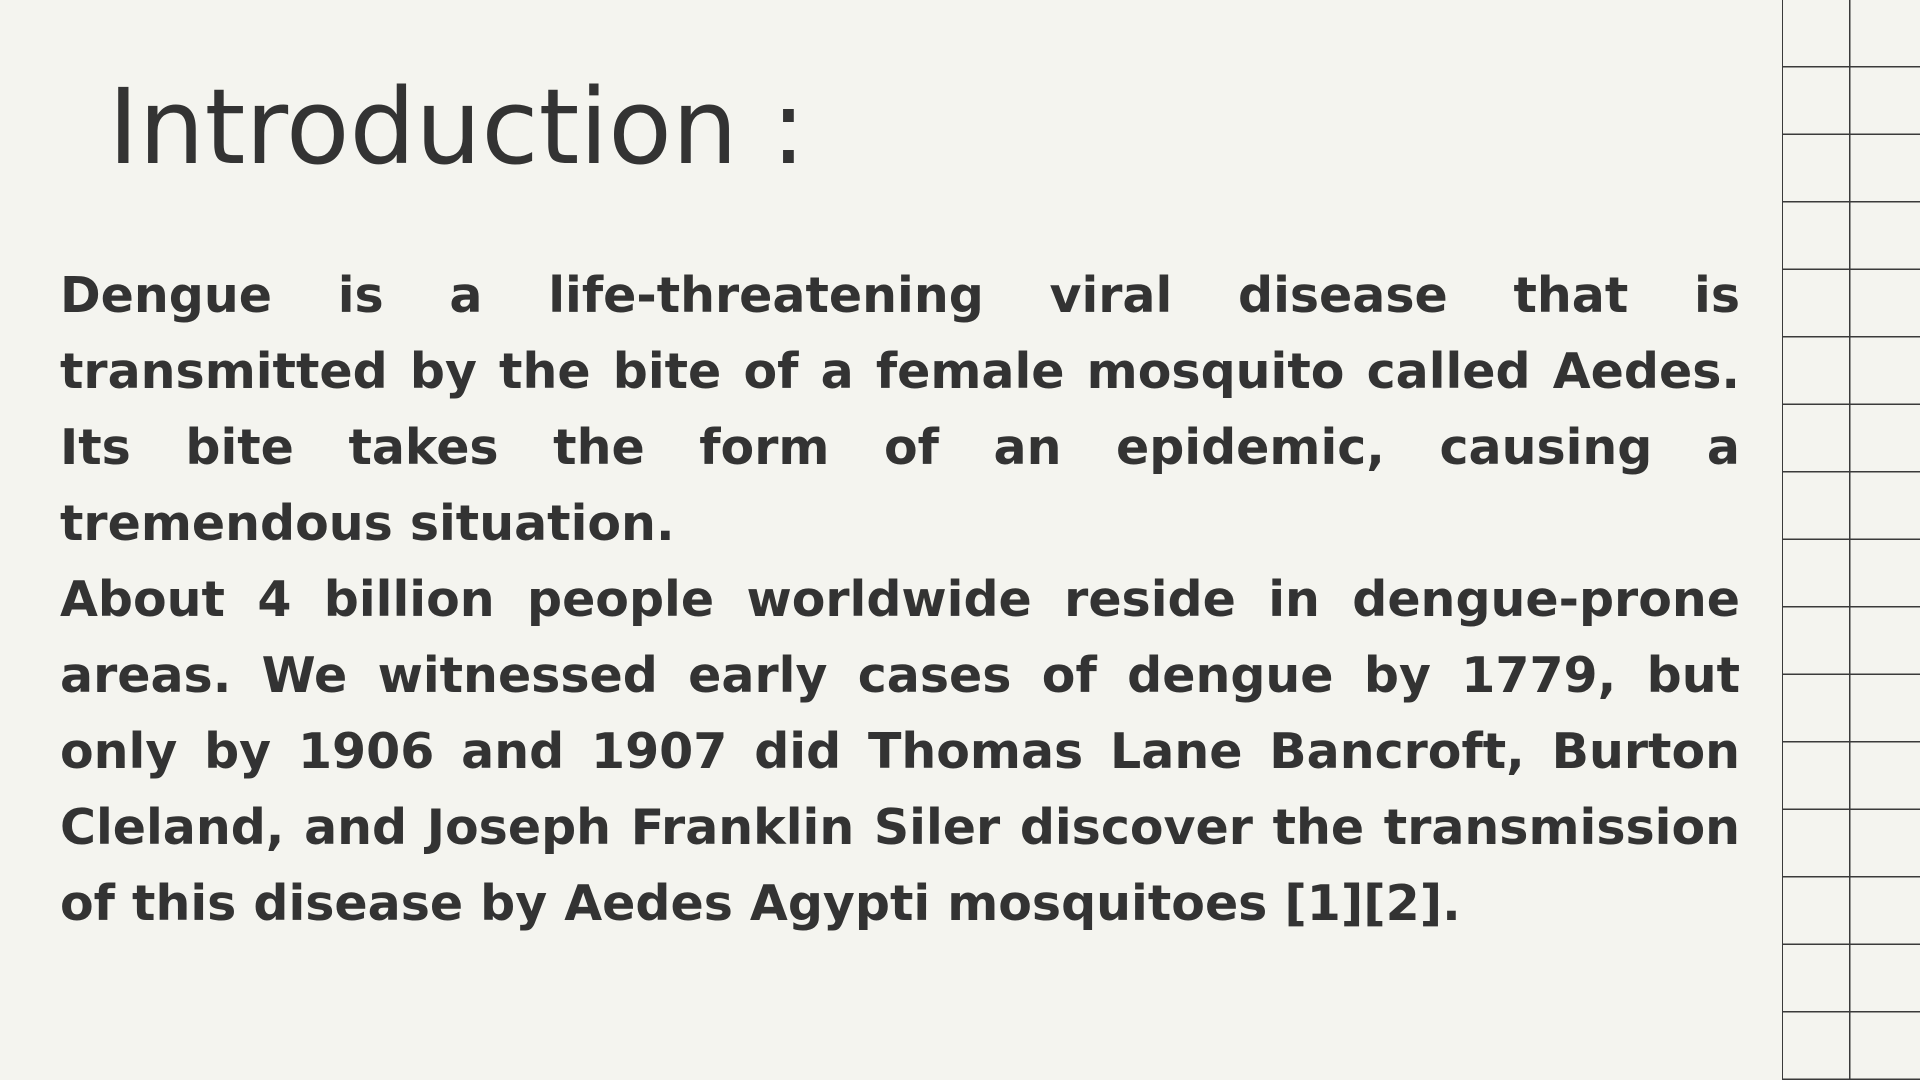 This screenshot has width=1920, height=1080. What do you see at coordinates (1851, 540) in the screenshot?
I see `decorative-grid` at bounding box center [1851, 540].